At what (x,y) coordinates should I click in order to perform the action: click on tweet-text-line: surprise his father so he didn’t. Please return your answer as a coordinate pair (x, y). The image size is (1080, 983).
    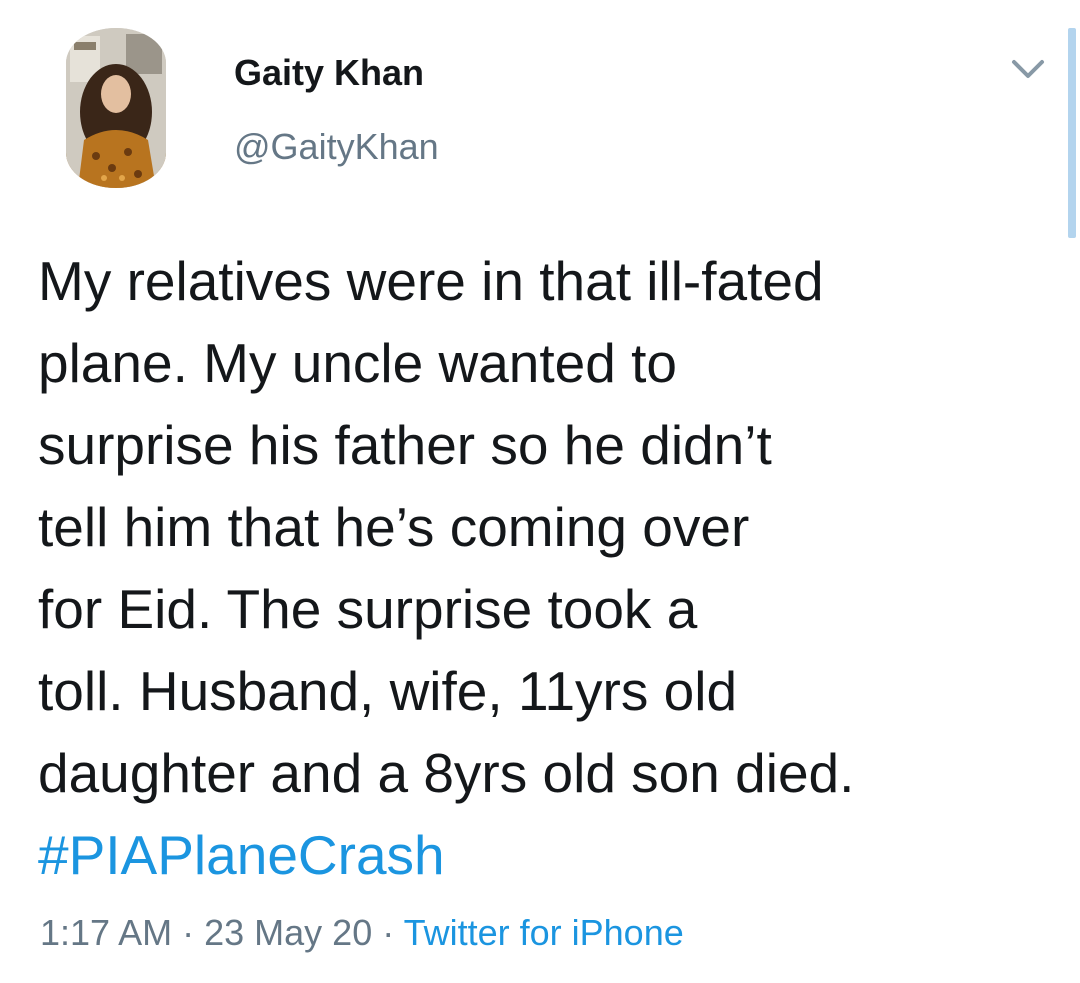
    Looking at the image, I should click on (405, 445).